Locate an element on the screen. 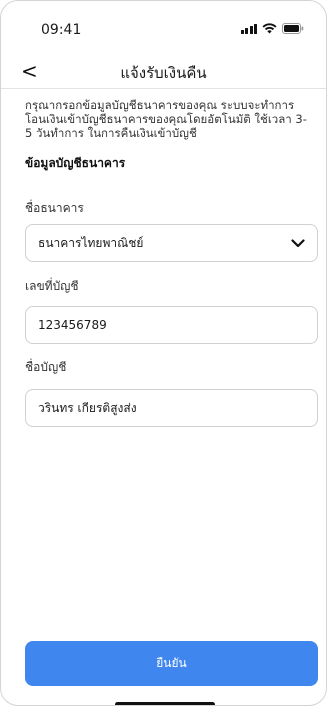  bank-select-value: ธนาคารไทยพาณิชย์ is located at coordinates (91, 242).